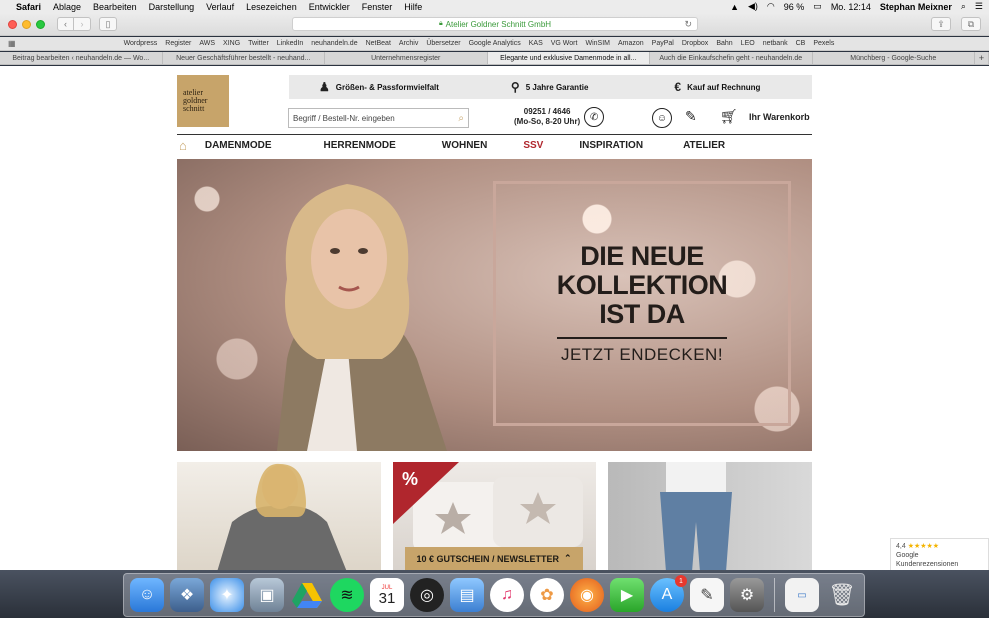 The height and width of the screenshot is (618, 989). I want to click on cart-icon: 🛒︎, so click(729, 116).